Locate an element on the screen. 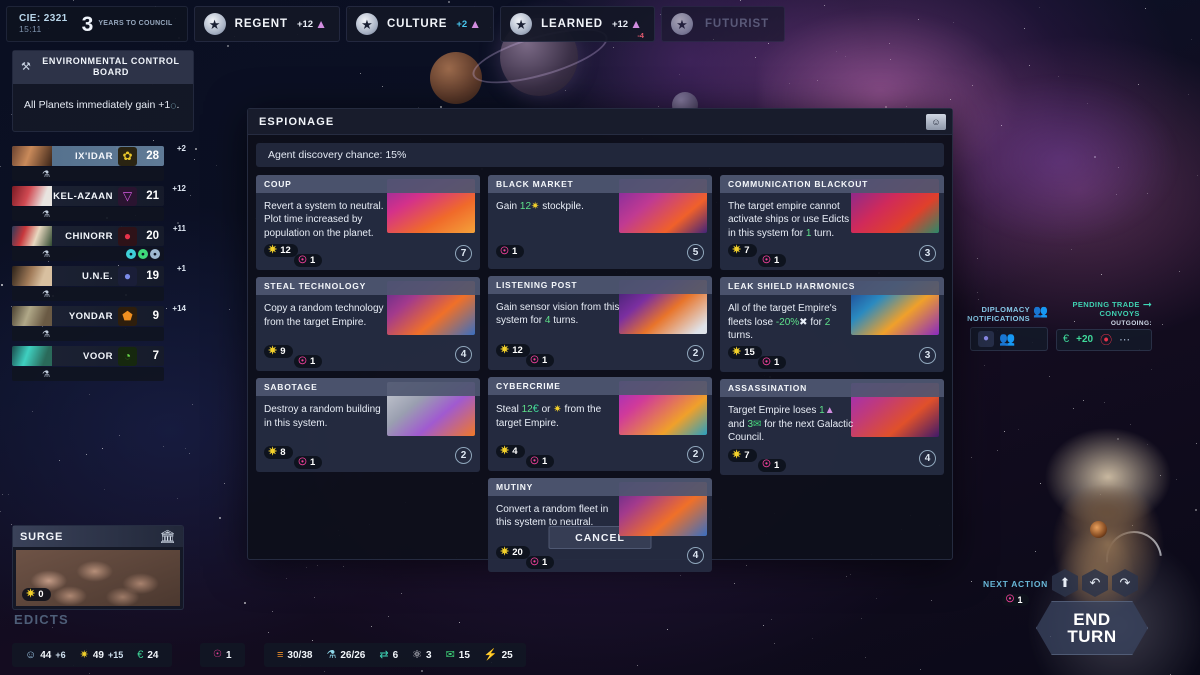 The width and height of the screenshot is (1200, 675). gov-tab-futurist: ★ FUTURIST is located at coordinates (722, 24).